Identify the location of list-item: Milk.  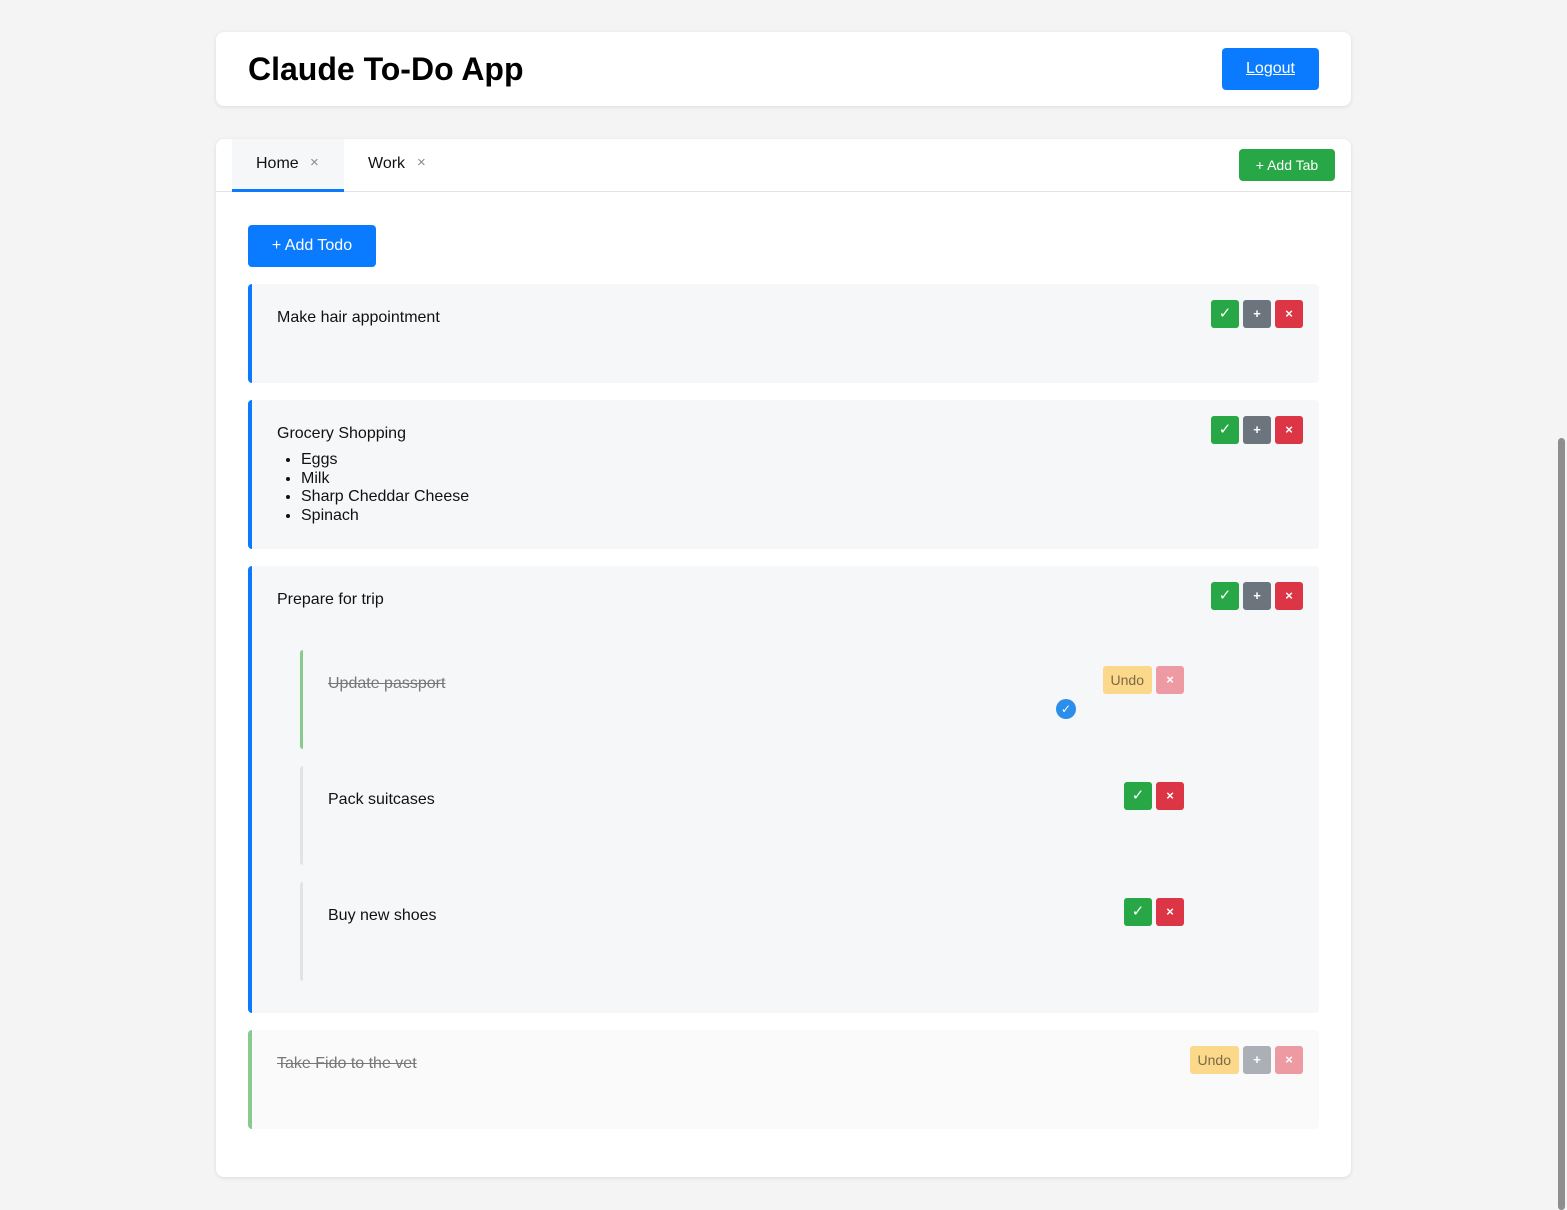
(385, 479).